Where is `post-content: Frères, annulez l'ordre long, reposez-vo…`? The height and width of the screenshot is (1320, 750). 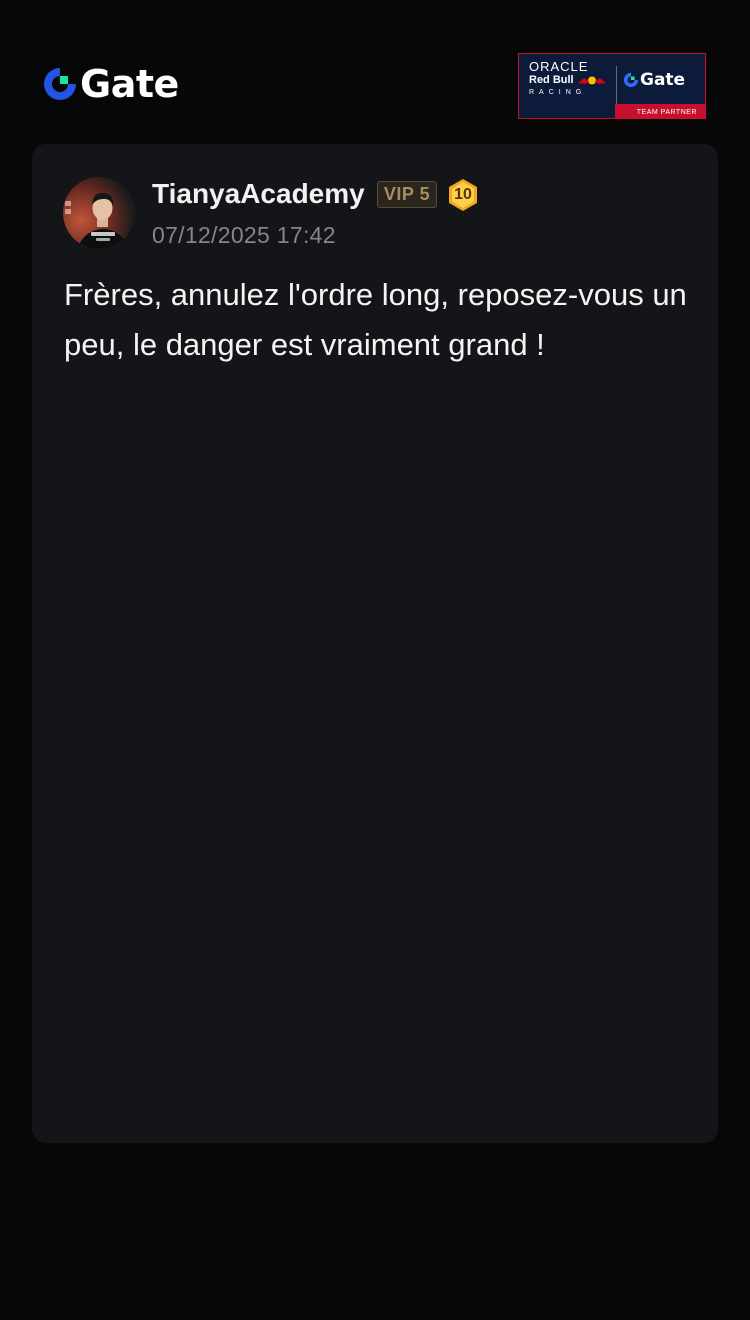
post-content: Frères, annulez l'ordre long, reposez-vo… is located at coordinates (375, 319).